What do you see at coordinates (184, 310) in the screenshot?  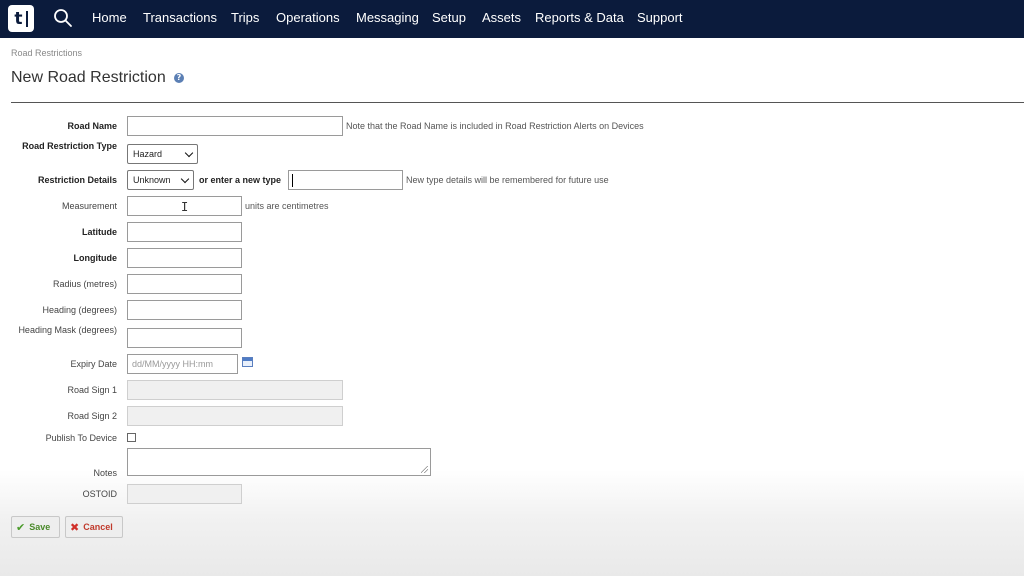 I see `heading-input` at bounding box center [184, 310].